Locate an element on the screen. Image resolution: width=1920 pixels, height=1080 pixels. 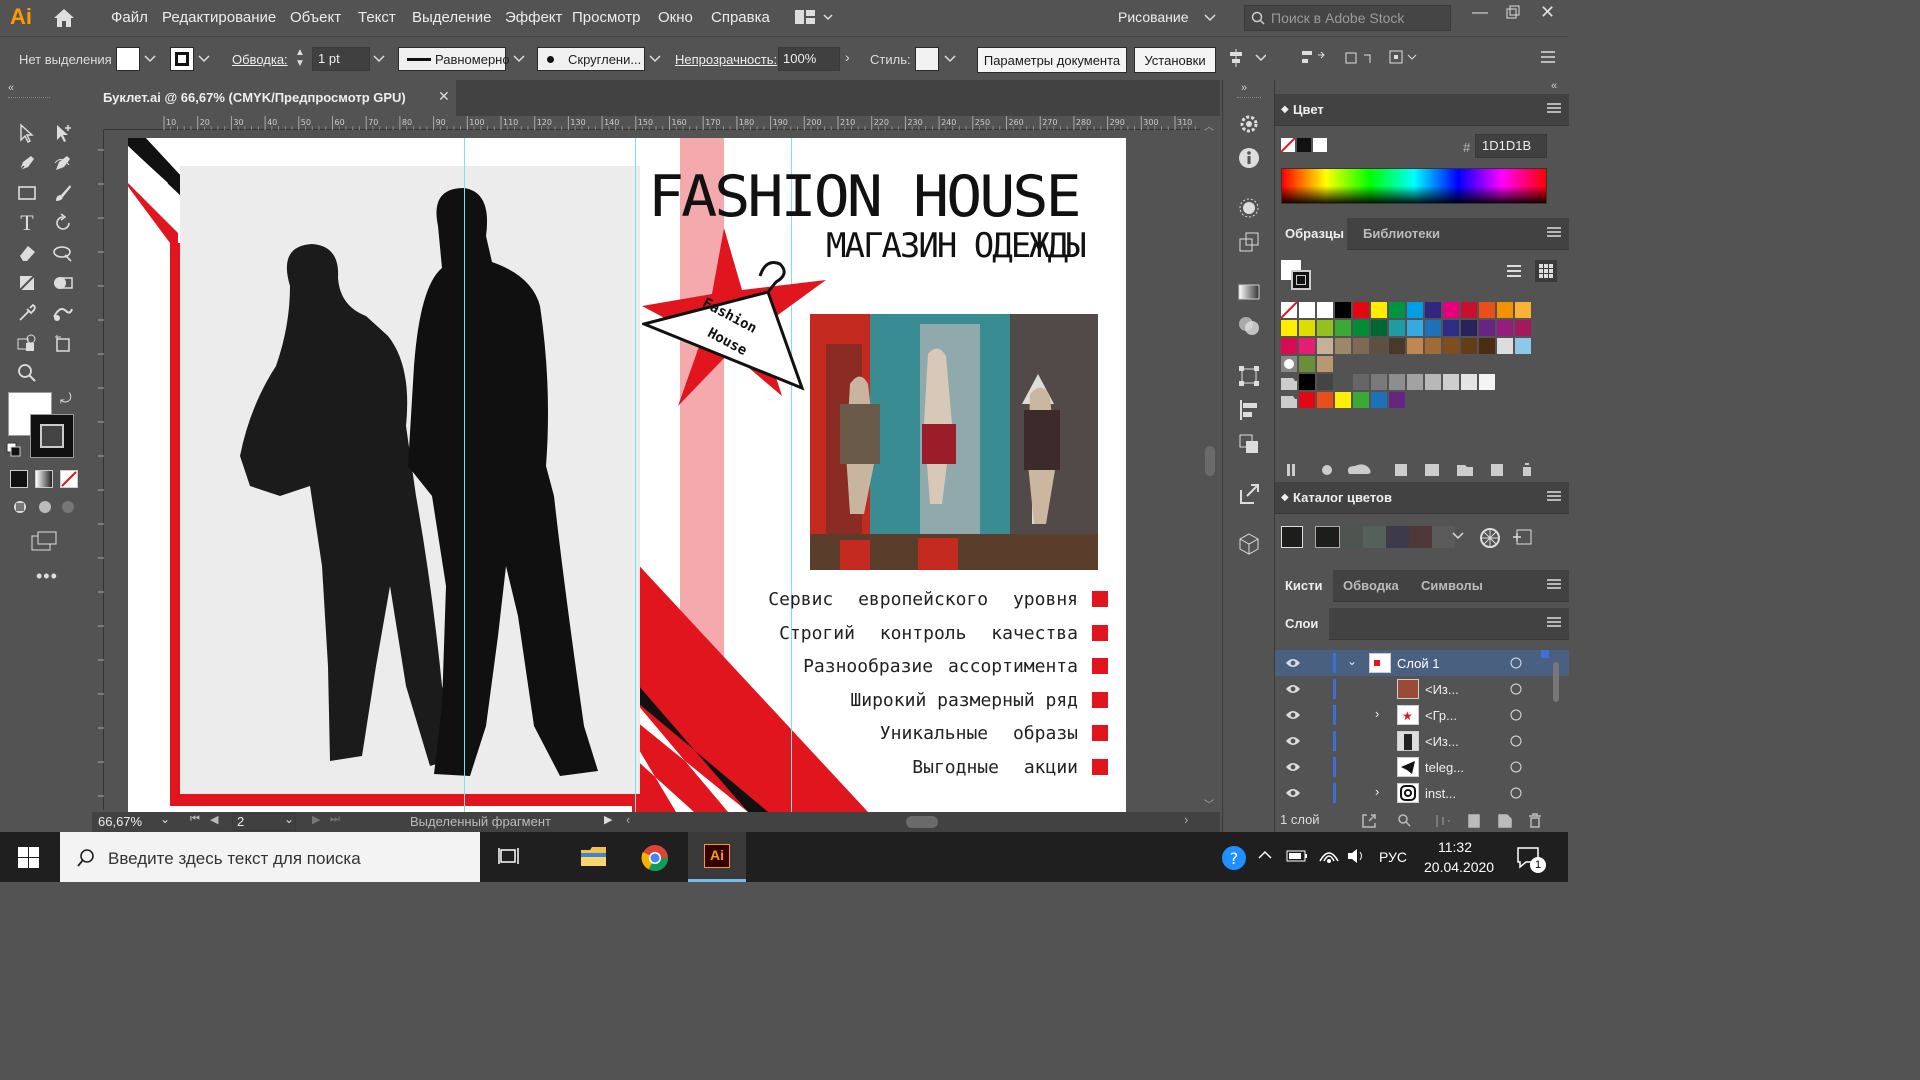
white-color-swatch is located at coordinates (1320, 145).